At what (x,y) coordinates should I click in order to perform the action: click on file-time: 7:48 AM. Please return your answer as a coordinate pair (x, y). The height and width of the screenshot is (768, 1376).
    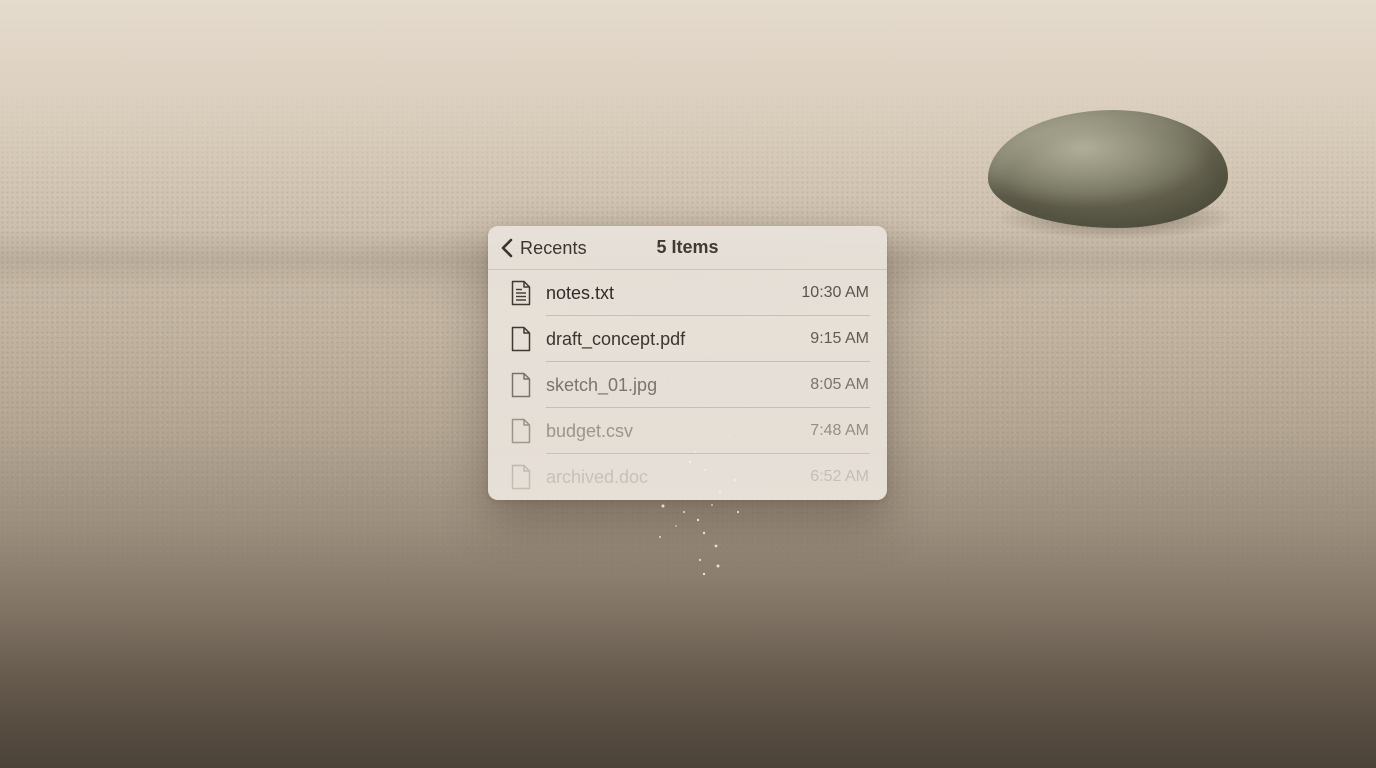
    Looking at the image, I should click on (839, 430).